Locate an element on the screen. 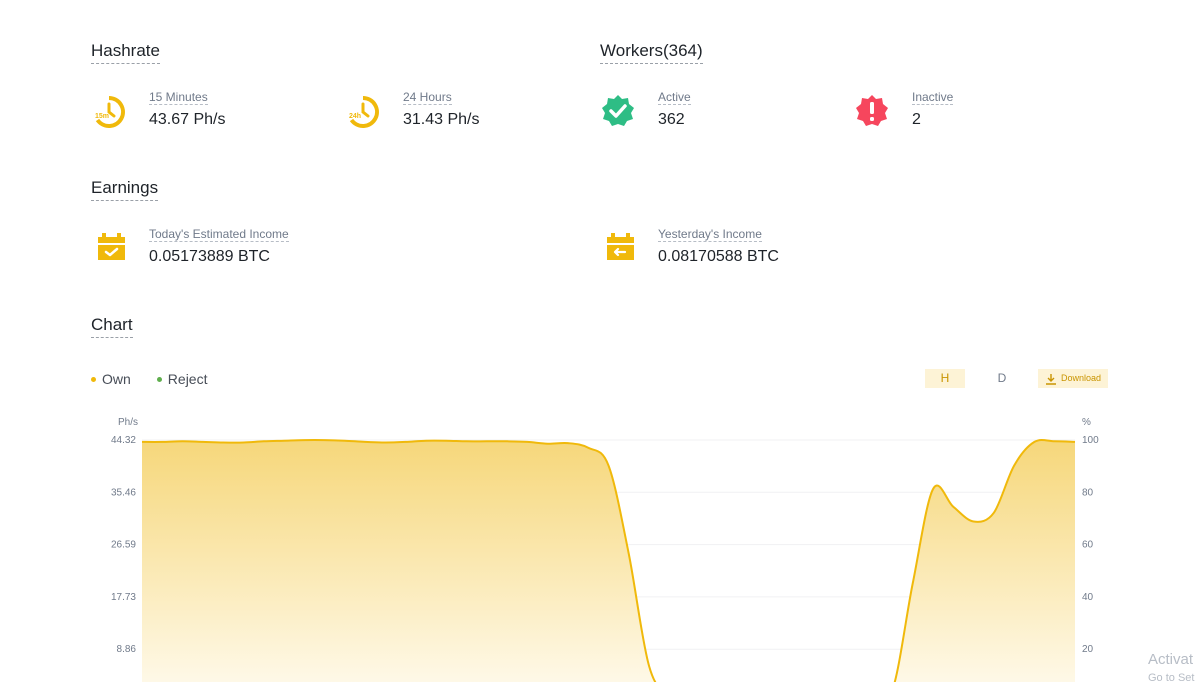 Image resolution: width=1200 pixels, height=687 pixels. y-right-tick: 40 is located at coordinates (1088, 597).